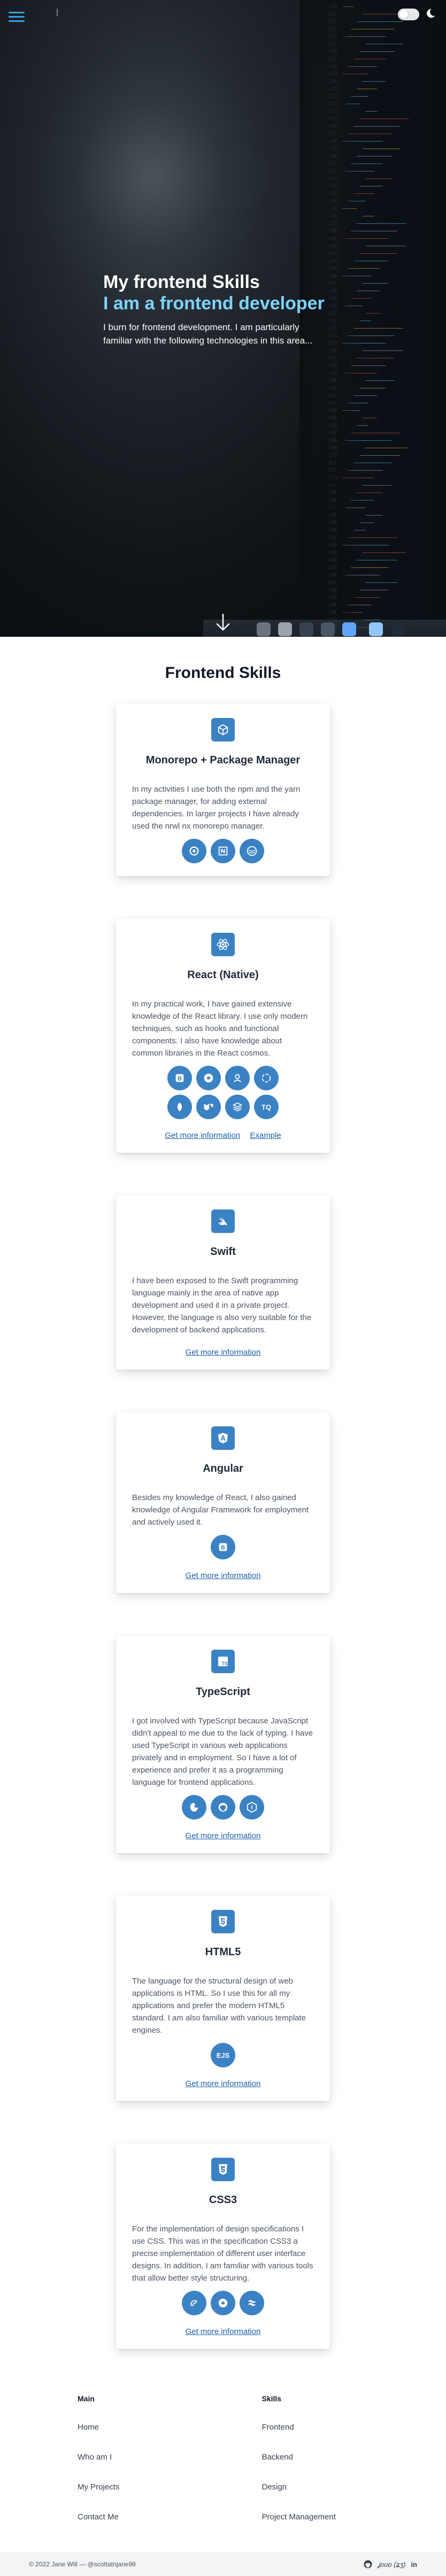 This screenshot has width=446, height=2576. I want to click on skill-card-title: Angular, so click(223, 1469).